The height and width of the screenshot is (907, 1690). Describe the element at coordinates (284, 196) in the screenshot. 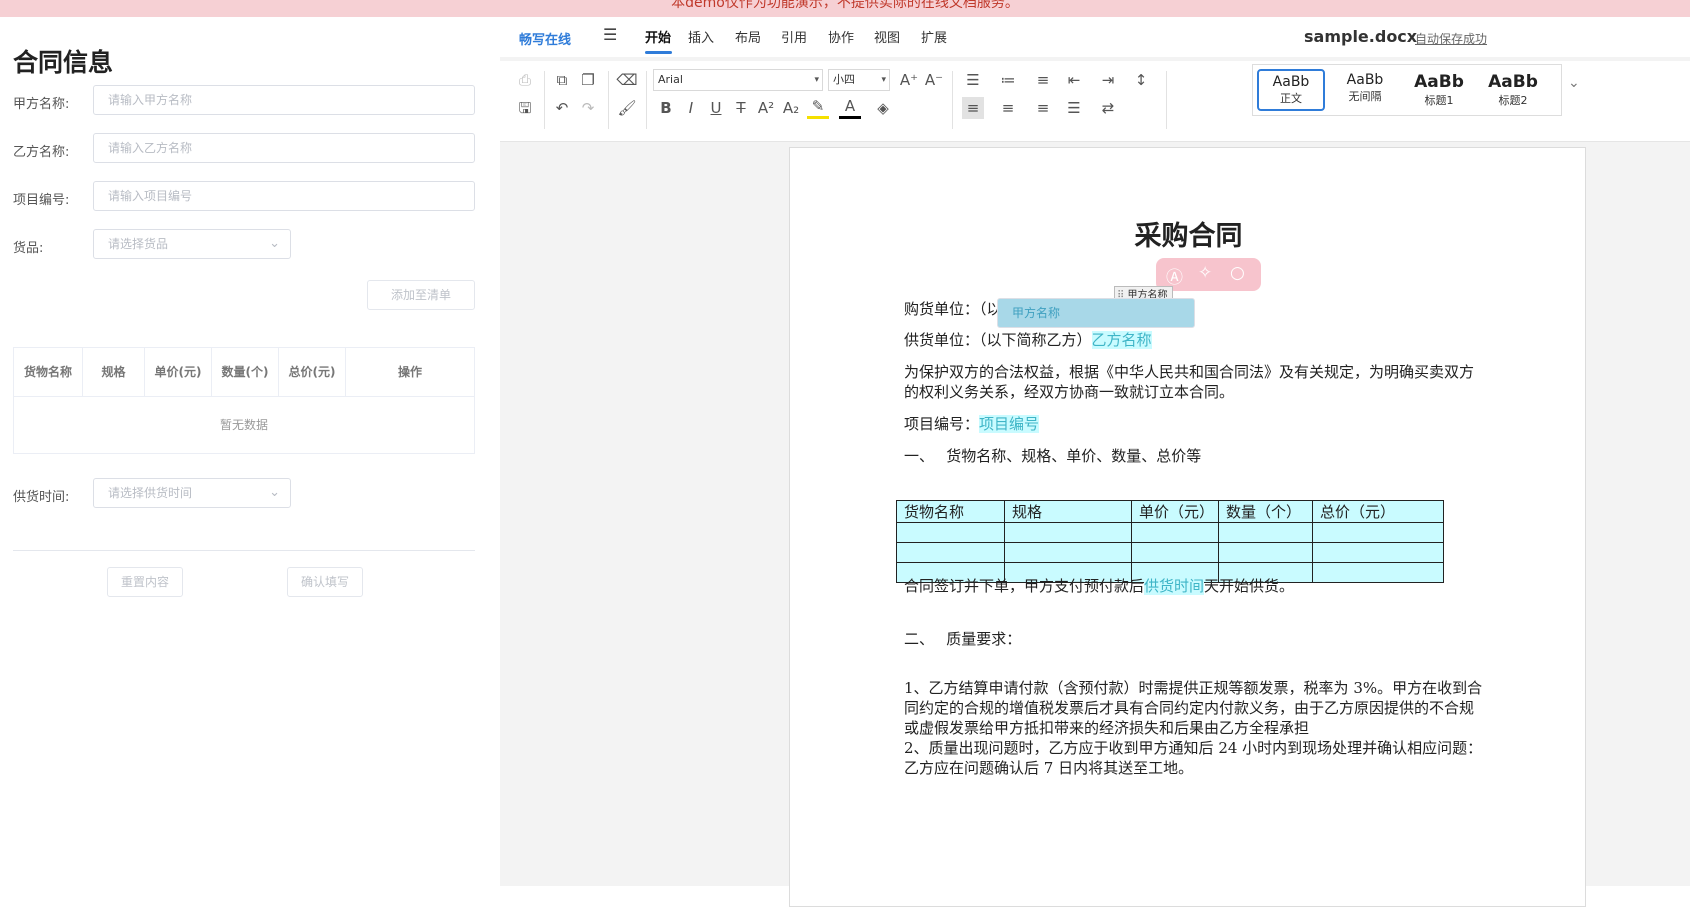

I see `project-no-input: 请输入项目编号` at that location.